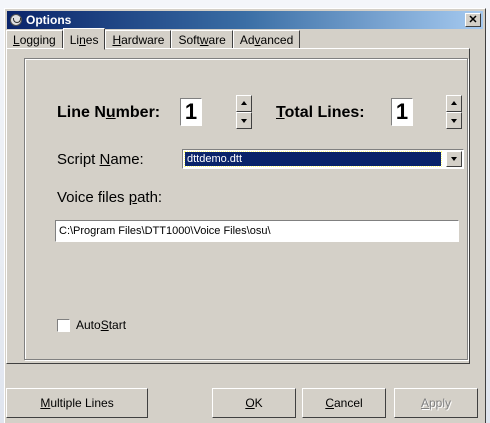 This screenshot has width=490, height=423. What do you see at coordinates (110, 197) in the screenshot?
I see `voice-path-label: Voice files path:` at bounding box center [110, 197].